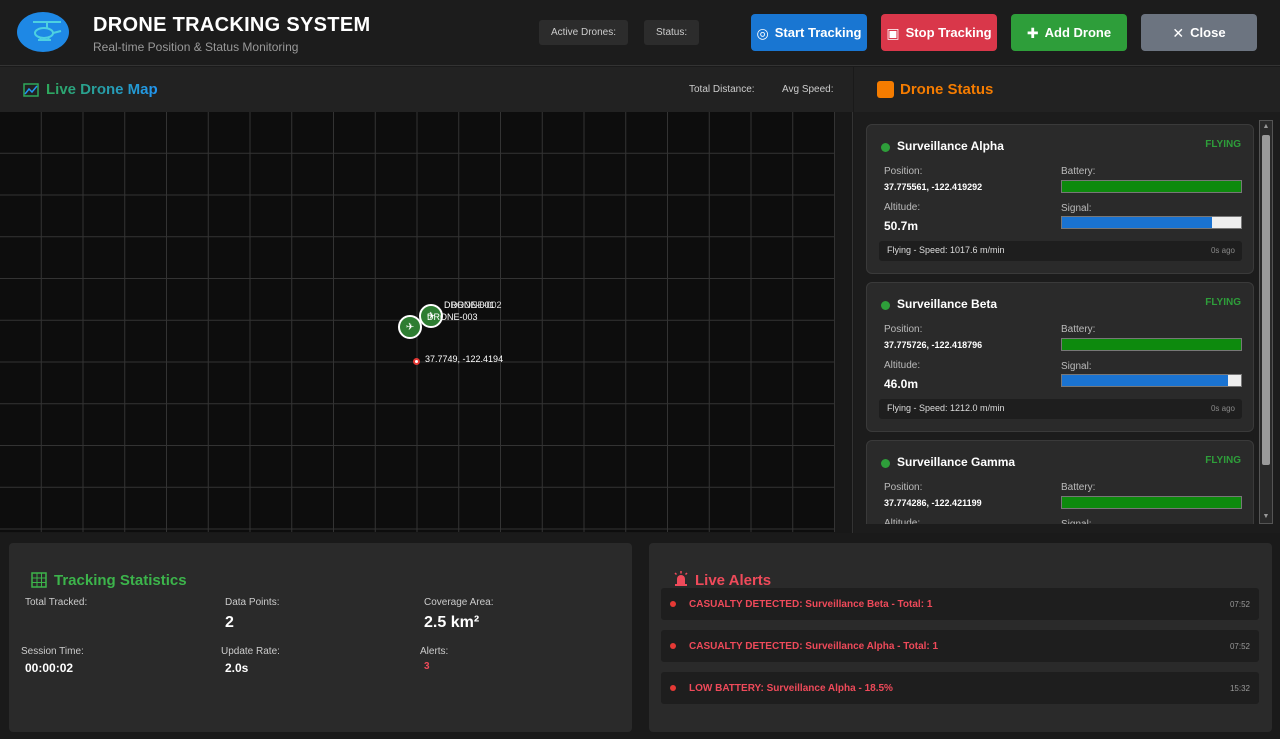 The height and width of the screenshot is (739, 1280). I want to click on close-button: ✕ Close, so click(1199, 32).